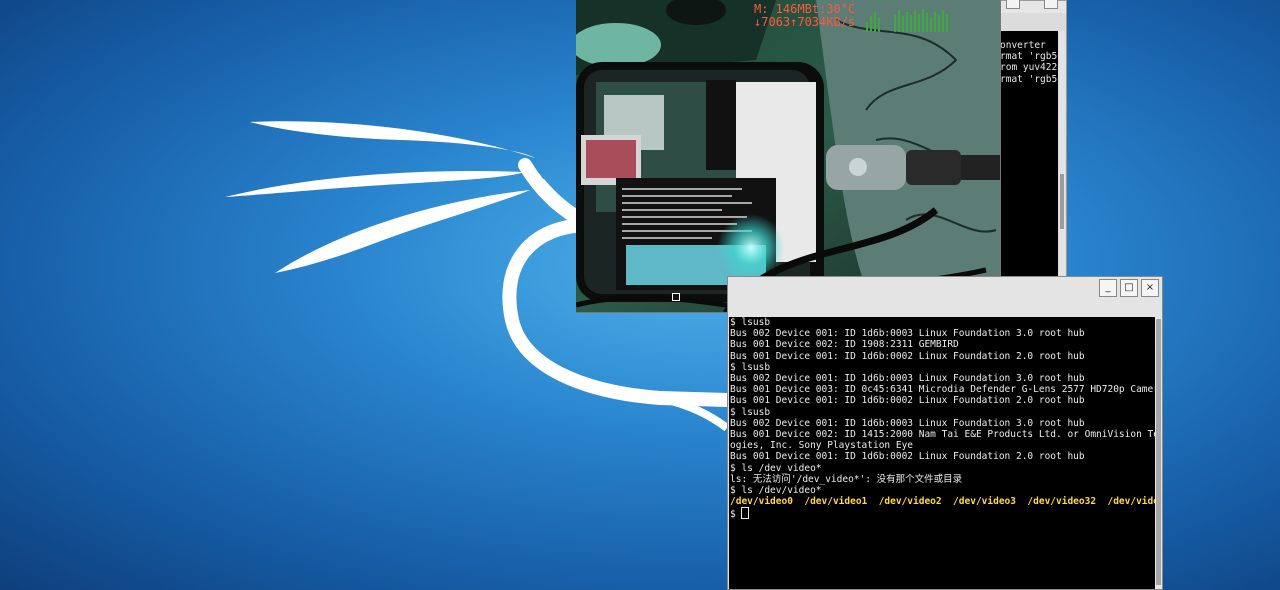 This screenshot has height=590, width=1280. Describe the element at coordinates (745, 513) in the screenshot. I see `text-cursor` at that location.